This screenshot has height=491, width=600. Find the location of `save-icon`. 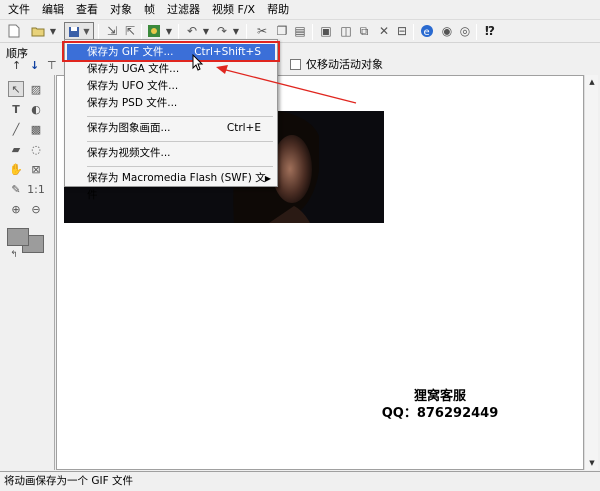

save-icon is located at coordinates (74, 31).